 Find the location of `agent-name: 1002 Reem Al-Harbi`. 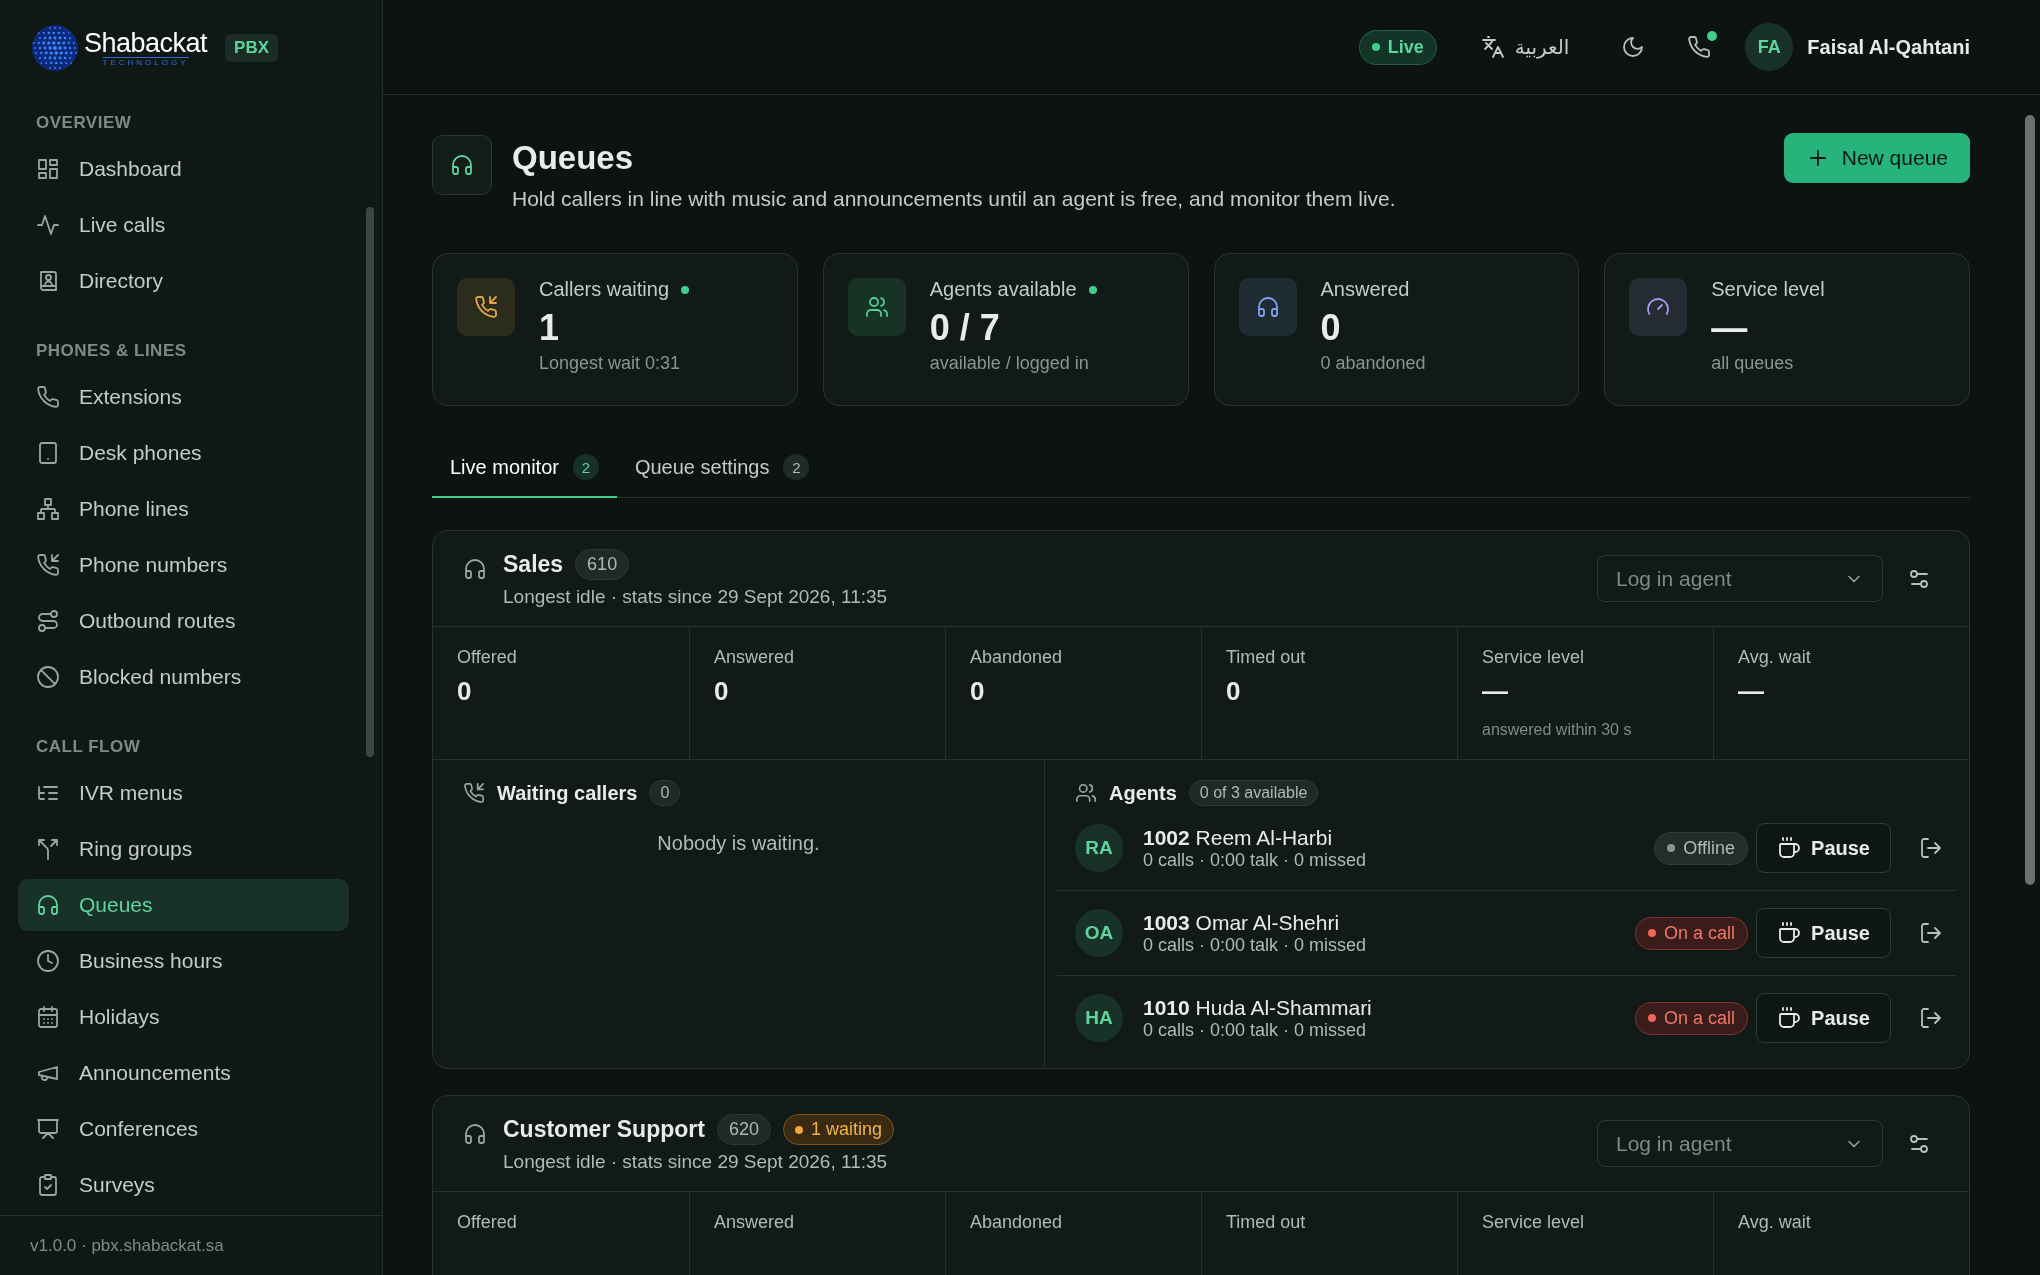

agent-name: 1002 Reem Al-Harbi is located at coordinates (1238, 837).